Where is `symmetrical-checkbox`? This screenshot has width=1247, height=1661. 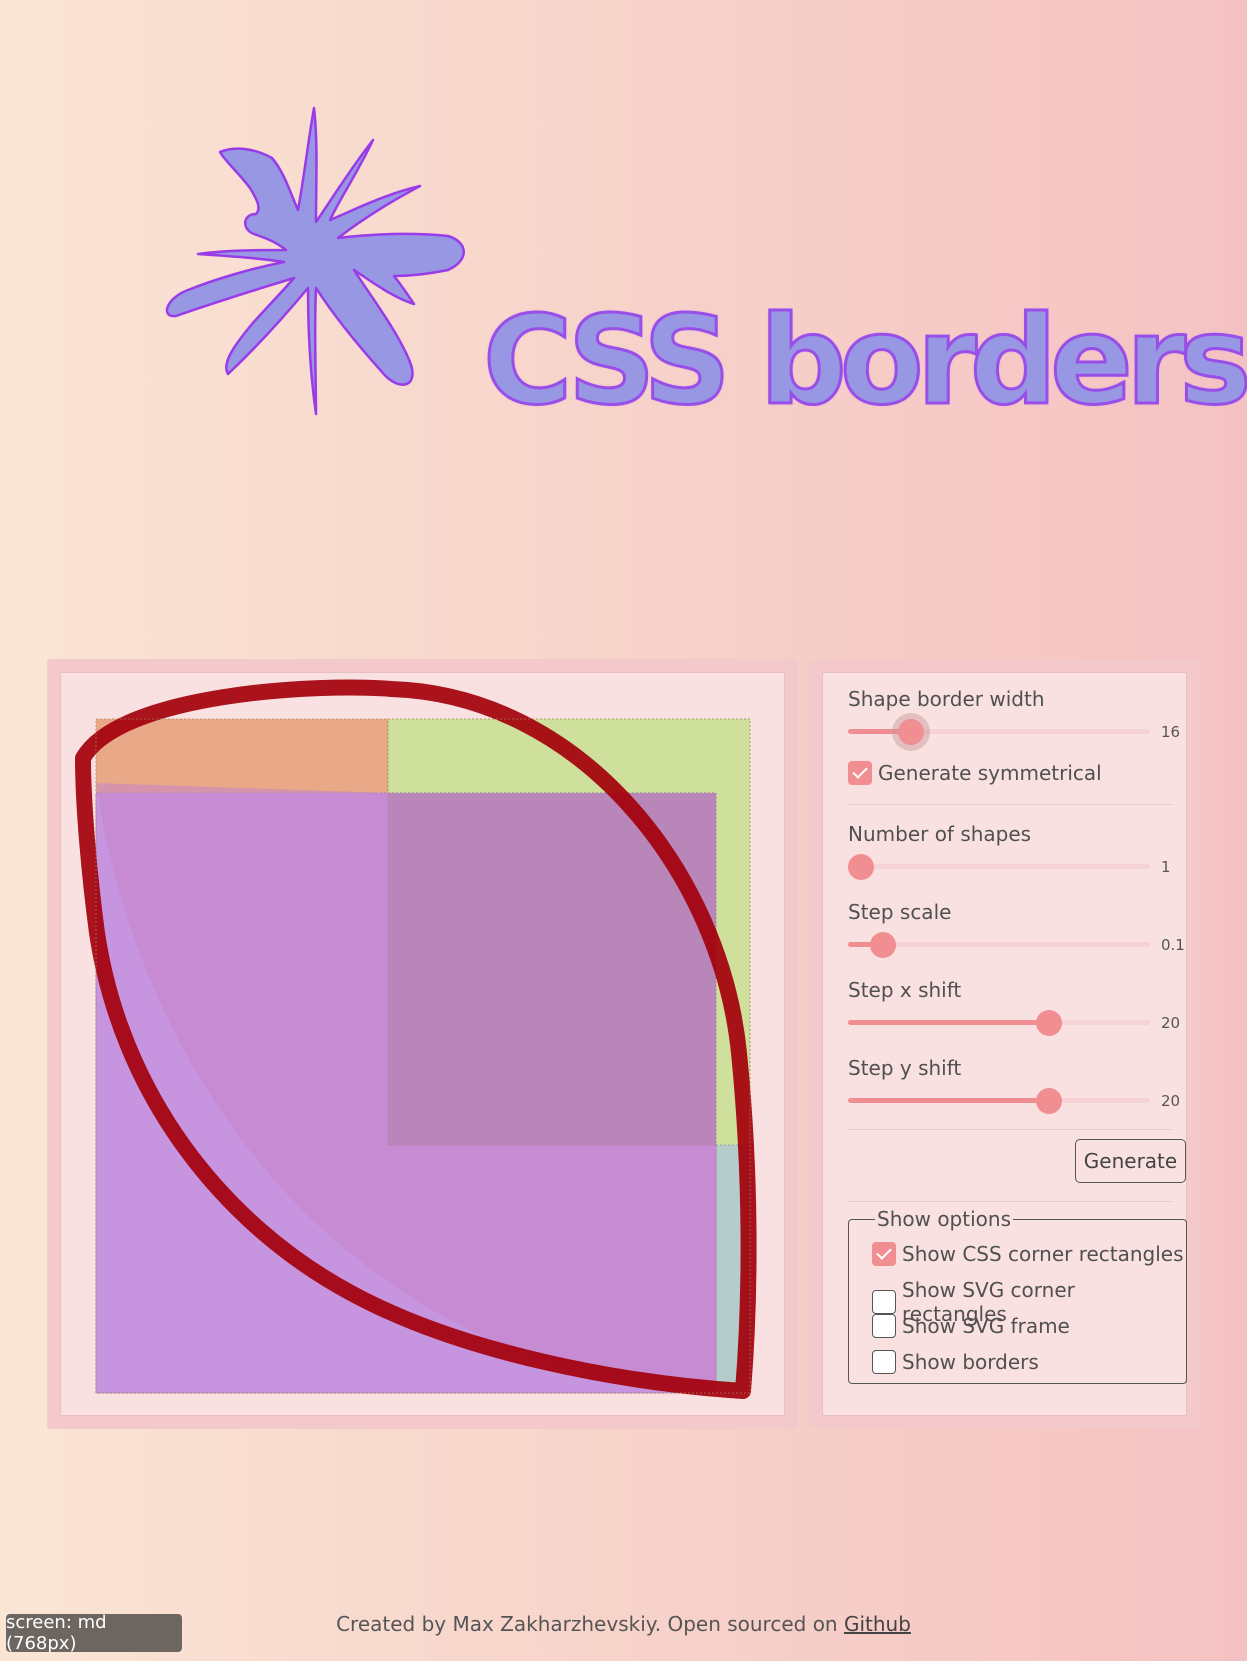 symmetrical-checkbox is located at coordinates (860, 773).